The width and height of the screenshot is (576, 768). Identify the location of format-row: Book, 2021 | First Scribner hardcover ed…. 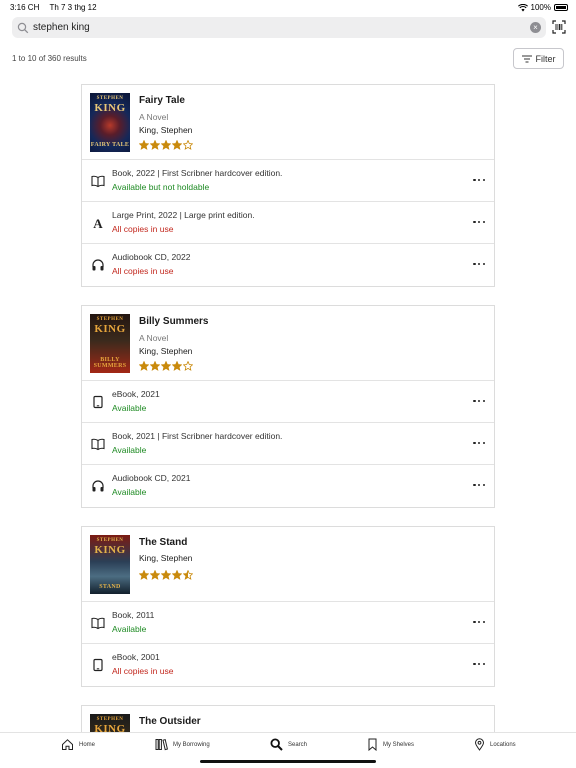
(288, 444).